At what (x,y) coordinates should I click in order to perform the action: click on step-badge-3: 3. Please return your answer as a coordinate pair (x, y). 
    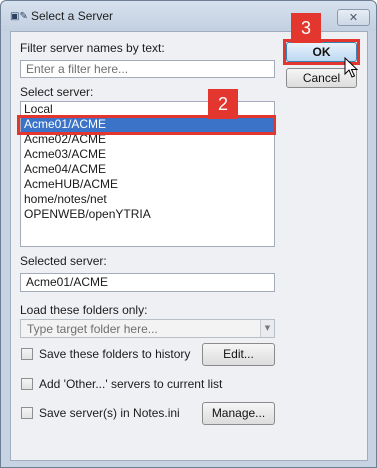
    Looking at the image, I should click on (306, 28).